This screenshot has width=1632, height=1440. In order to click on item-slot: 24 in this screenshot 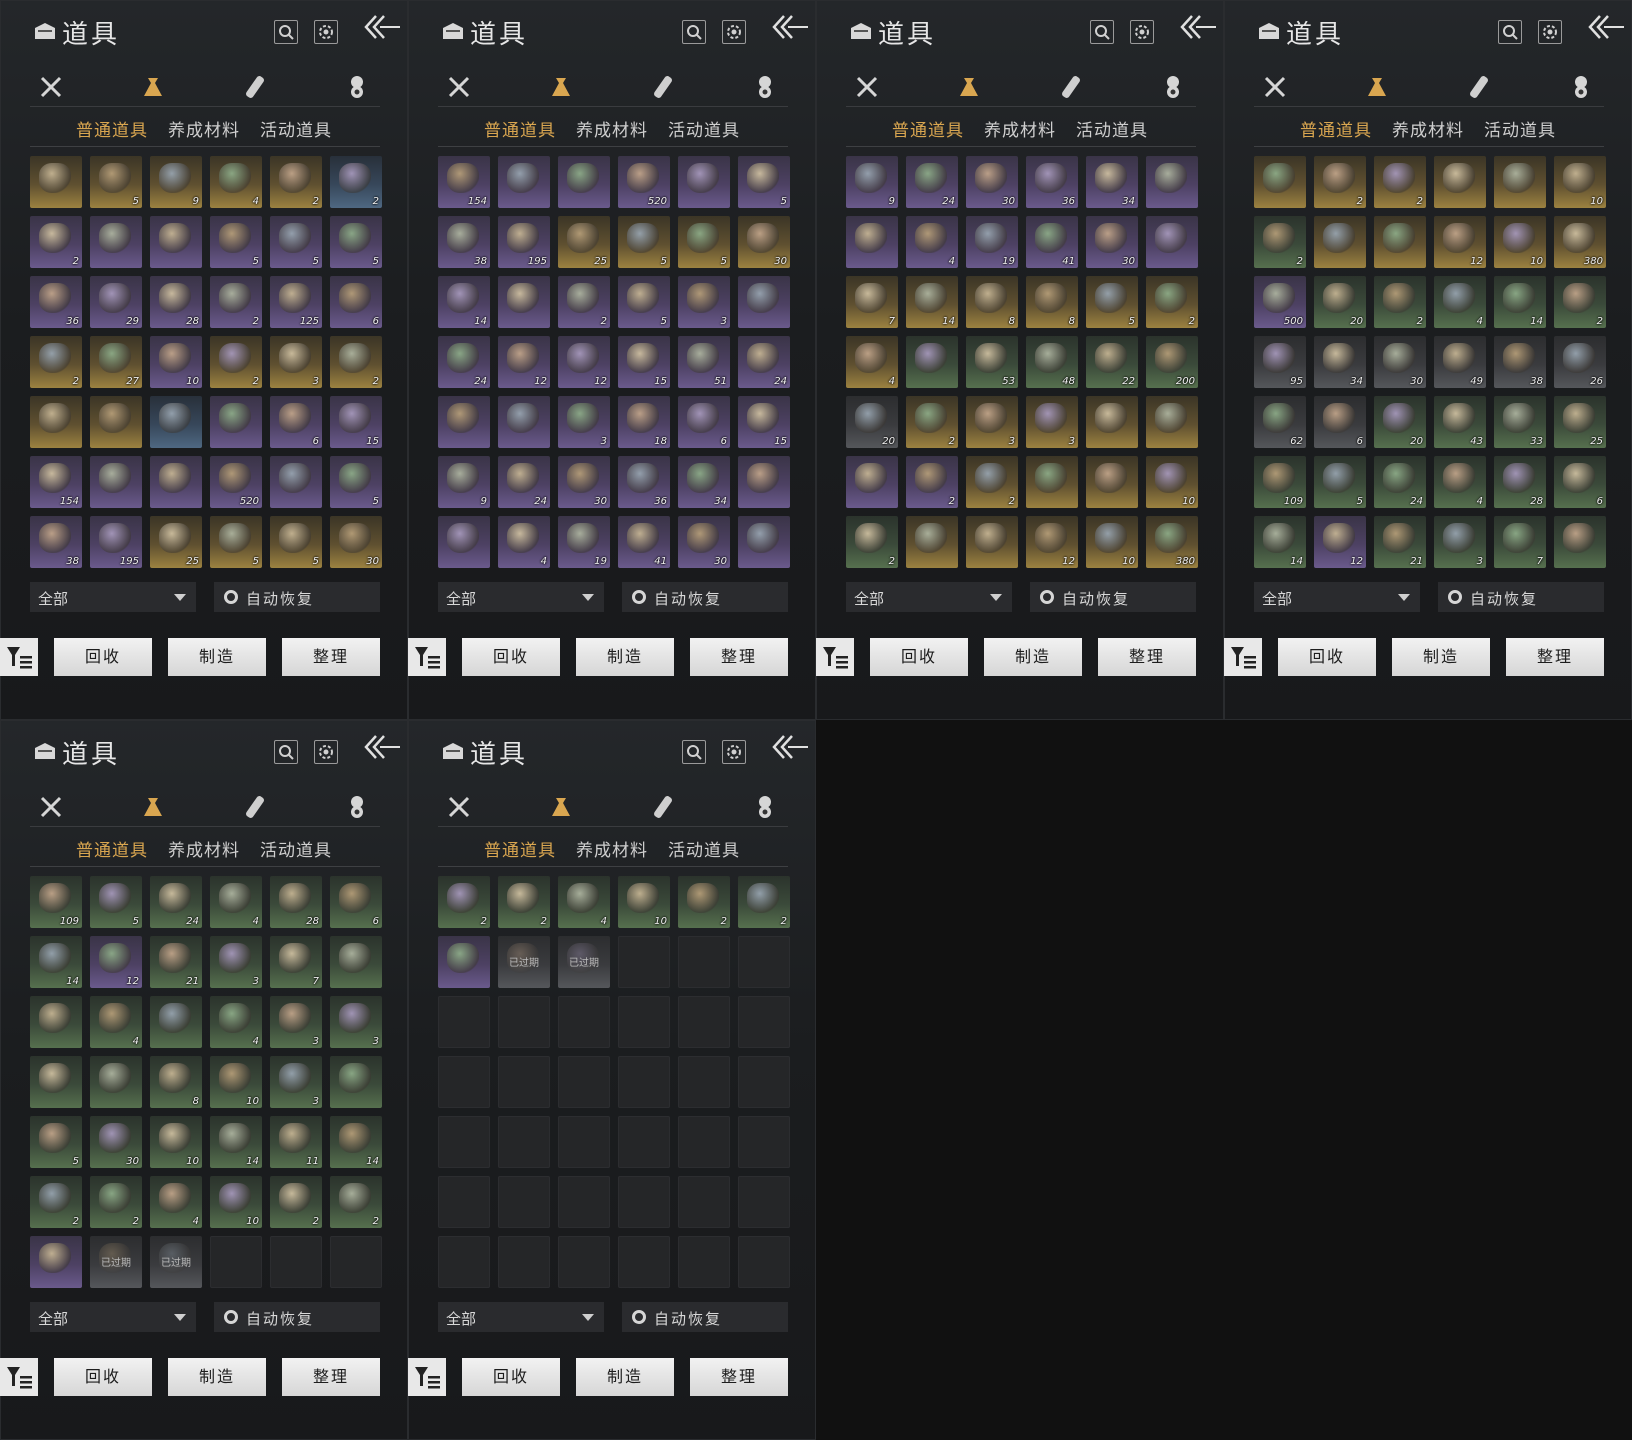, I will do `click(176, 902)`.